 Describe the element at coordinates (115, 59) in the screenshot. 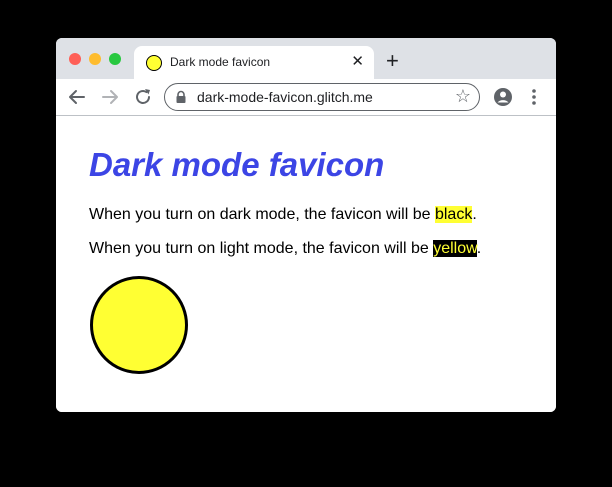

I see `window-maximize-button` at that location.